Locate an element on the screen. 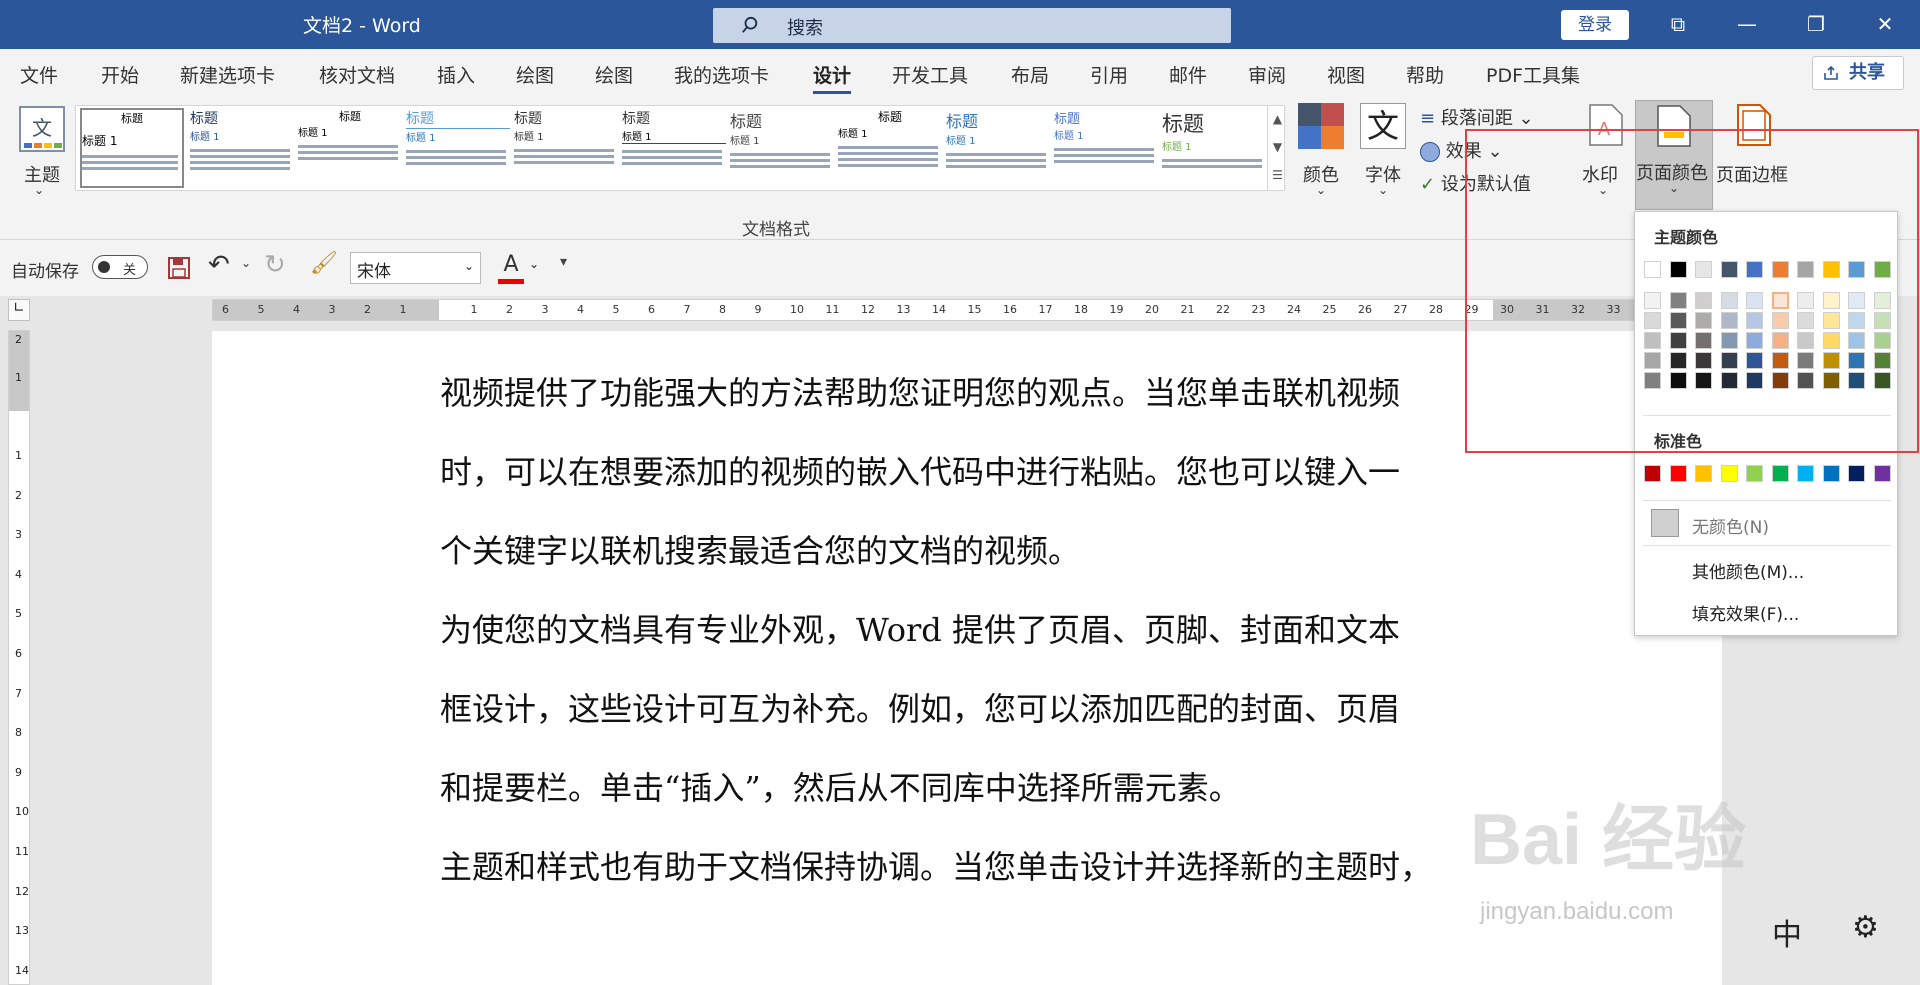  themes-button: 文 主题 ⌄ is located at coordinates (42, 153).